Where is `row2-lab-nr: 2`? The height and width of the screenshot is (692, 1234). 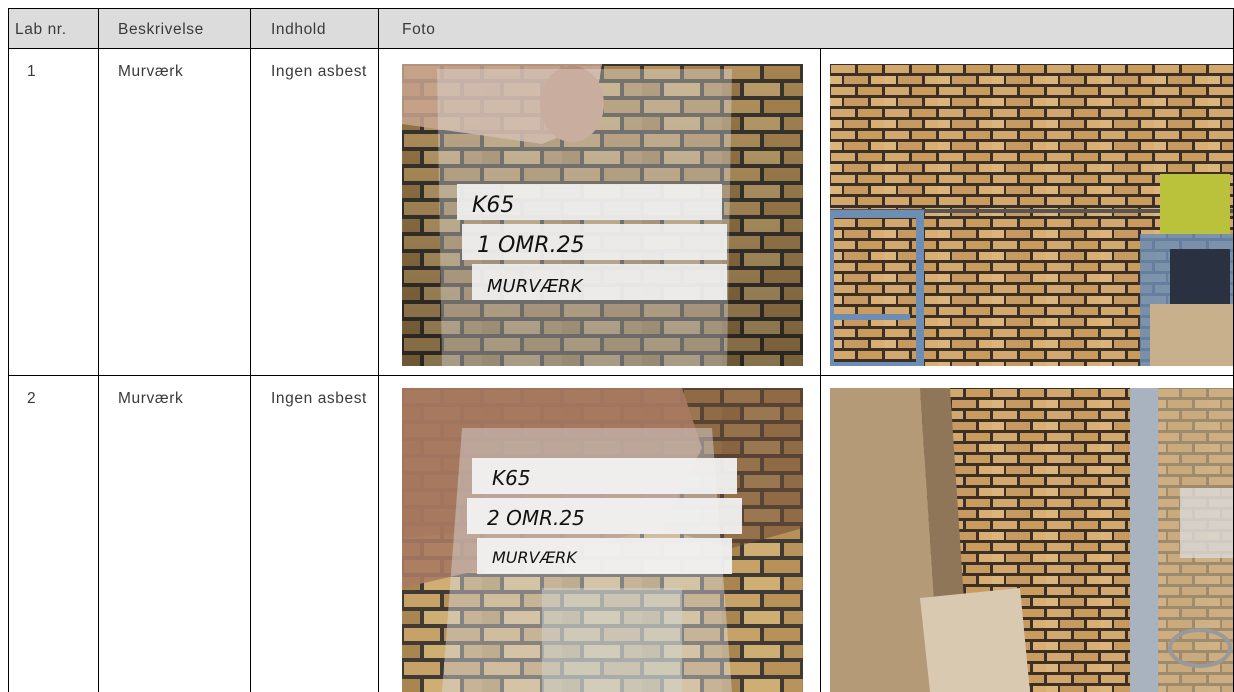 row2-lab-nr: 2 is located at coordinates (32, 398).